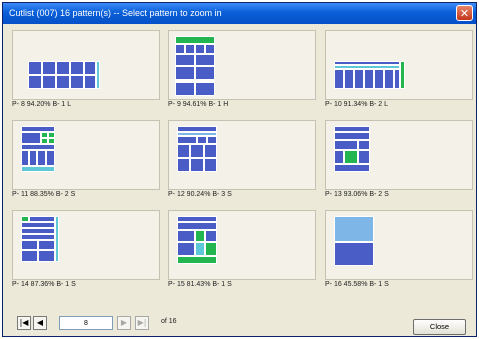 Image resolution: width=479 pixels, height=339 pixels. I want to click on pattern-cell-12: P- 12 90.24% B- 3 S, so click(242, 162).